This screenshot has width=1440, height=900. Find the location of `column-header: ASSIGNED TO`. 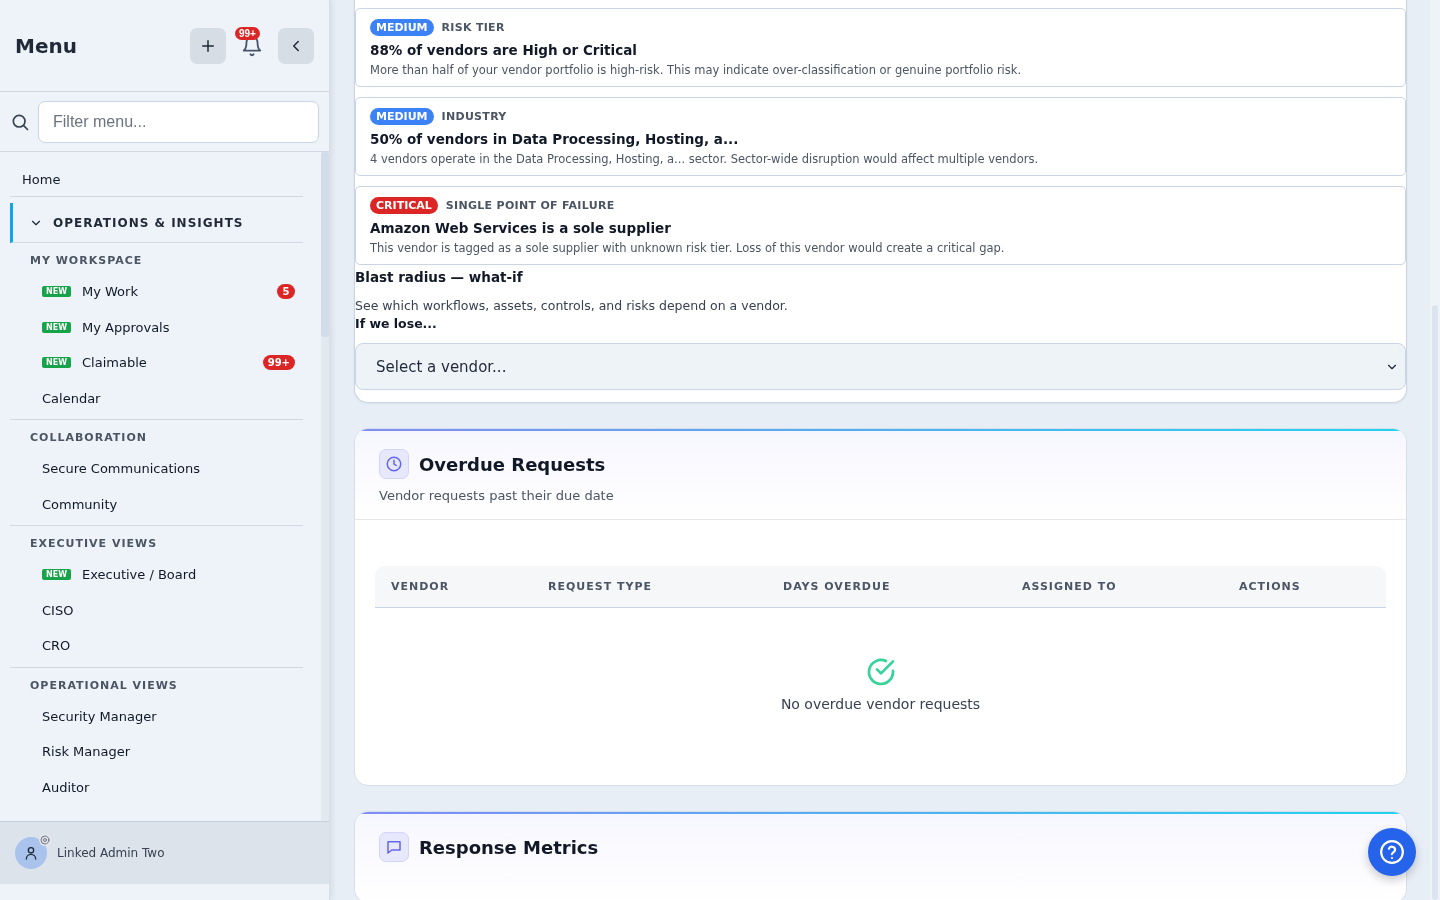

column-header: ASSIGNED TO is located at coordinates (1070, 586).